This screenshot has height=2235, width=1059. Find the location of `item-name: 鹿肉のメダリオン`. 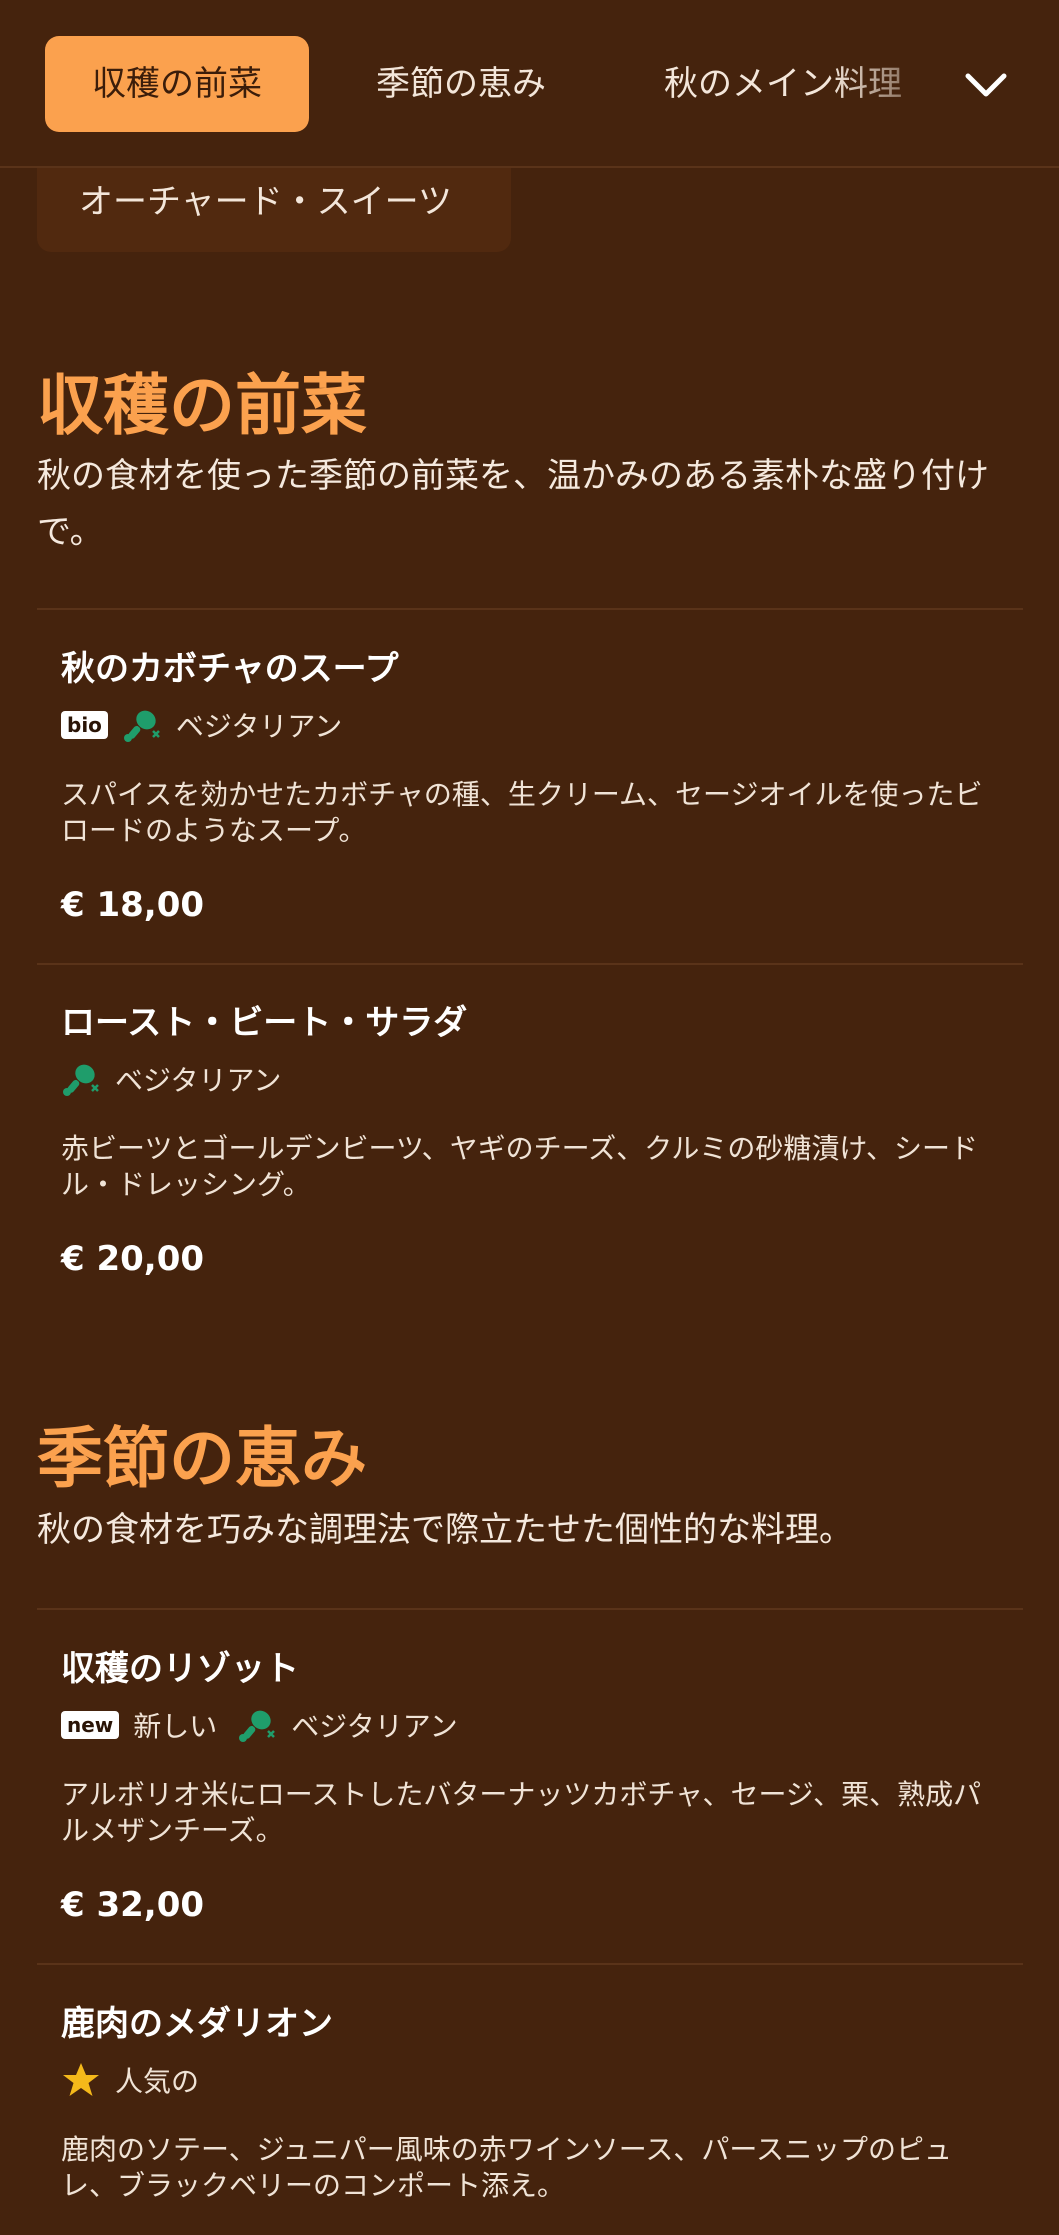

item-name: 鹿肉のメダリオン is located at coordinates (197, 2024).